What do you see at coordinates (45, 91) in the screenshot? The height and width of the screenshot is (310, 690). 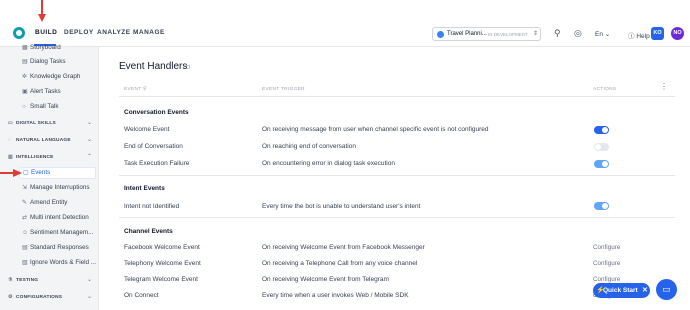 I see `sidebar-item-label: Alert Tasks` at bounding box center [45, 91].